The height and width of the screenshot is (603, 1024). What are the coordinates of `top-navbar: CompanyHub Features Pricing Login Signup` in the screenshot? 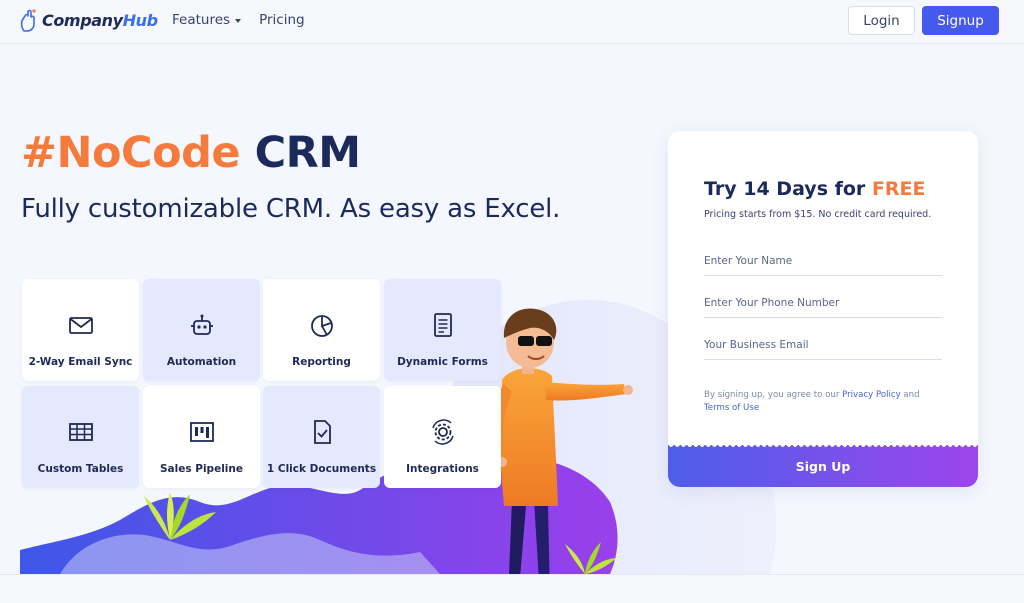 It's located at (512, 22).